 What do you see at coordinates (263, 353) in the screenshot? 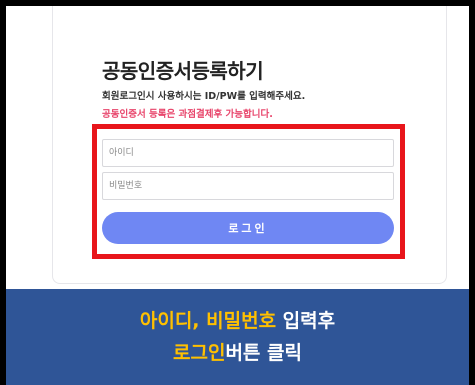
I see `instruction-text-click: 버튼 클릭` at bounding box center [263, 353].